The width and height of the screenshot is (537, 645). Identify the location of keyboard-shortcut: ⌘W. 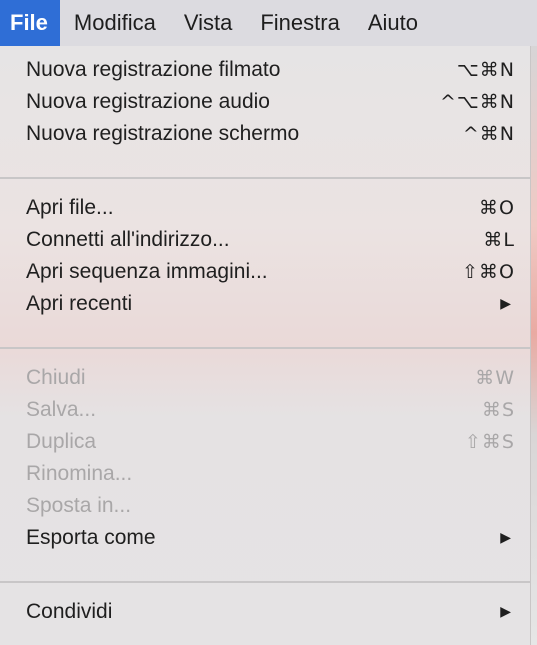
(495, 378).